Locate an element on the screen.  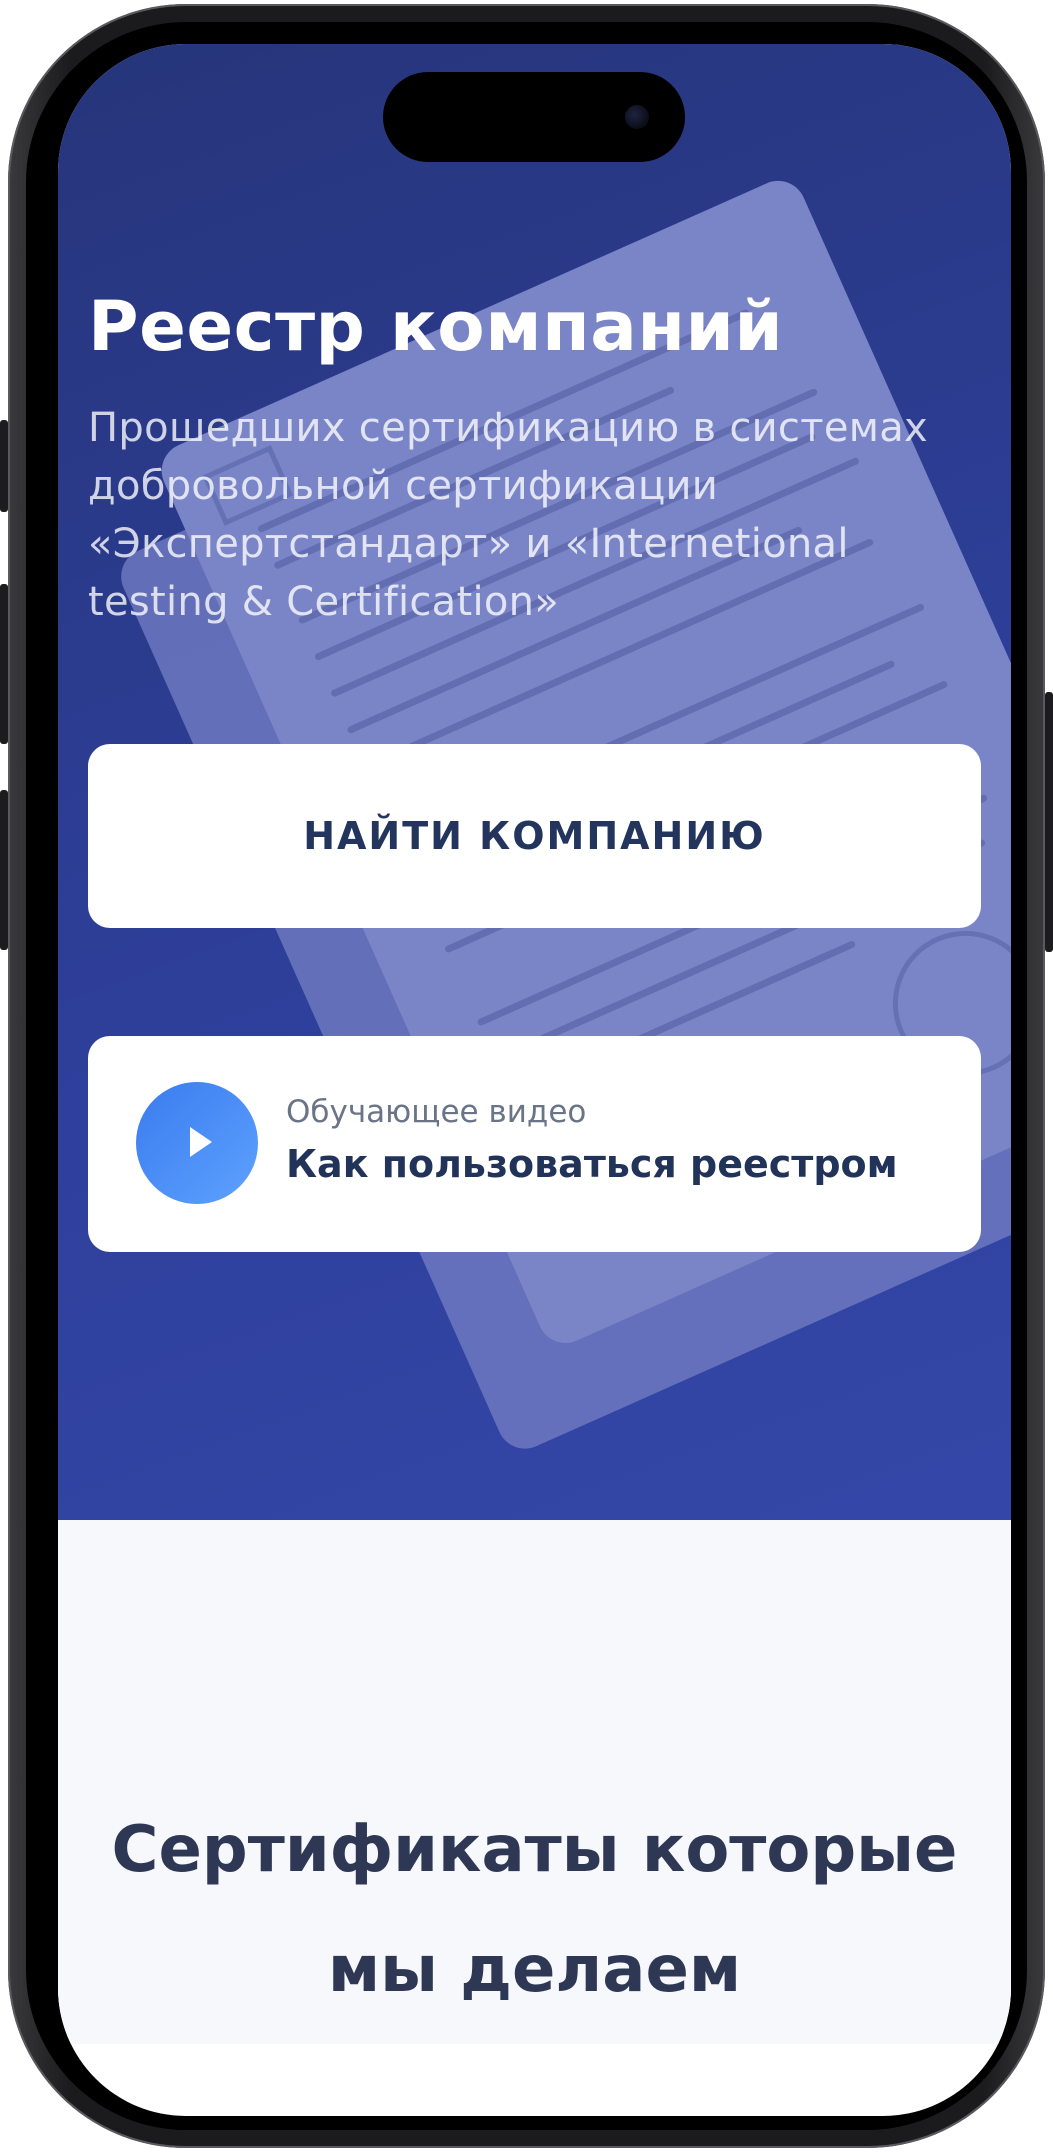
volume-down-button is located at coordinates (4, 870).